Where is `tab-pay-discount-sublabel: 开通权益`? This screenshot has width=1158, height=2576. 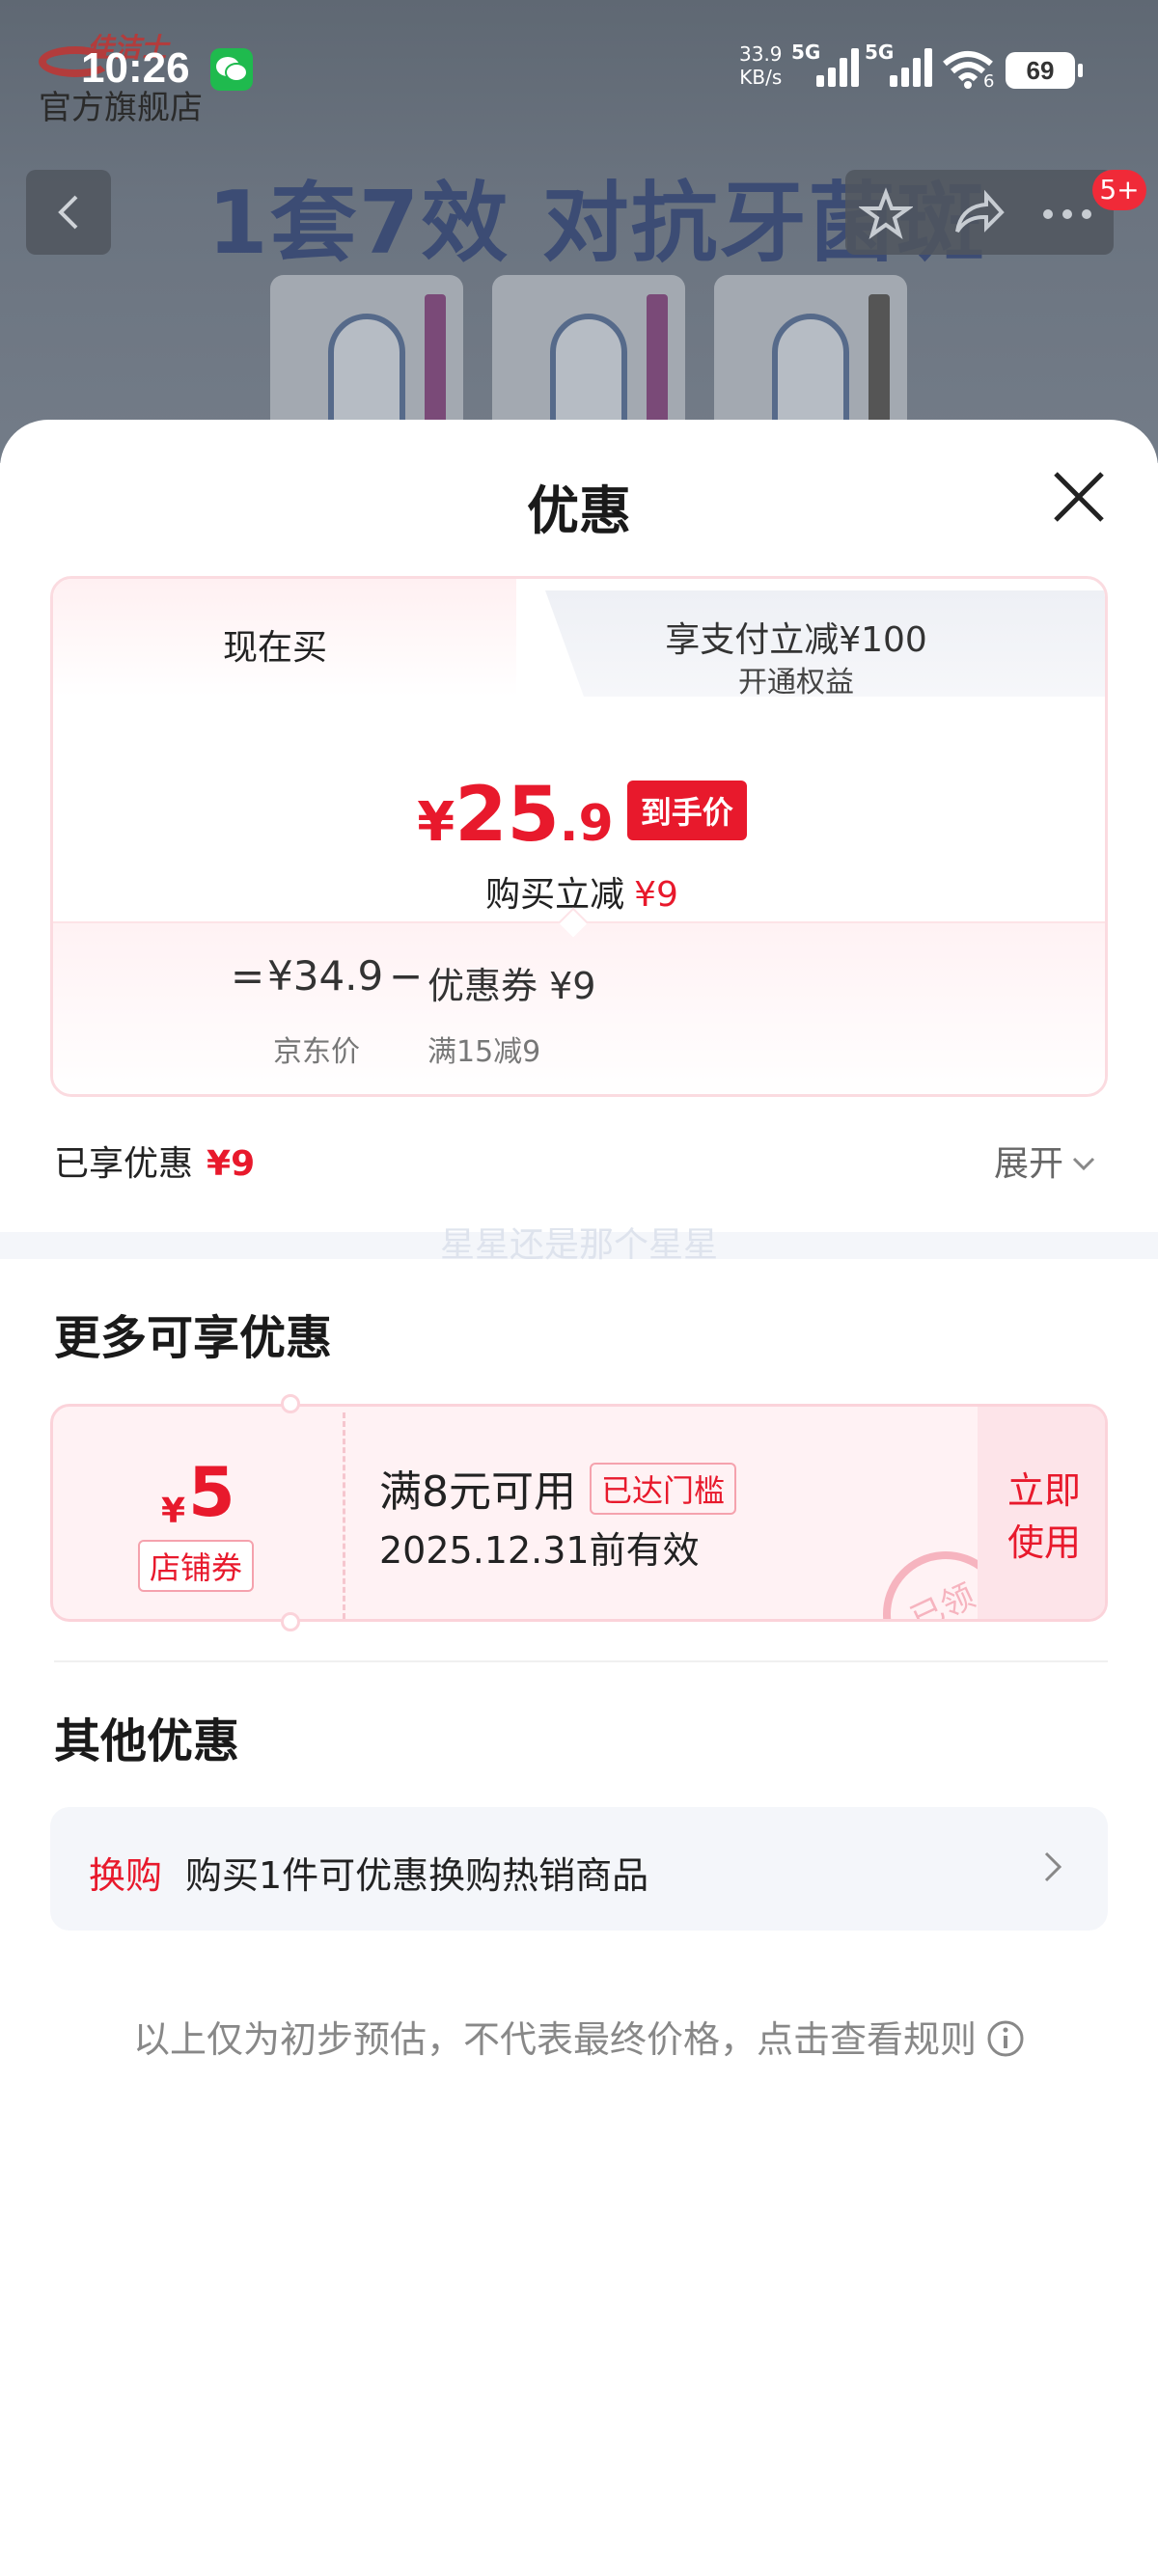 tab-pay-discount-sublabel: 开通权益 is located at coordinates (791, 679).